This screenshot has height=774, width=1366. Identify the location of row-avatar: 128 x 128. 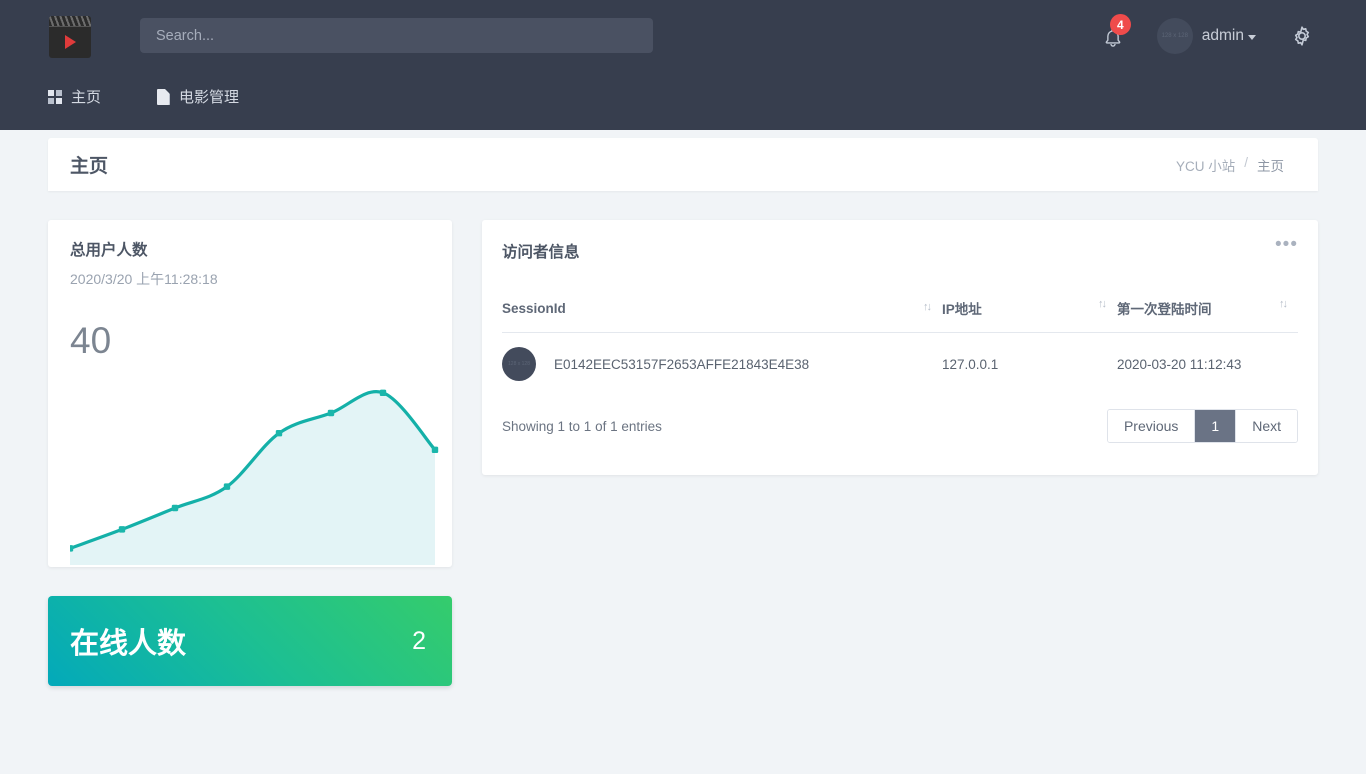
(519, 364).